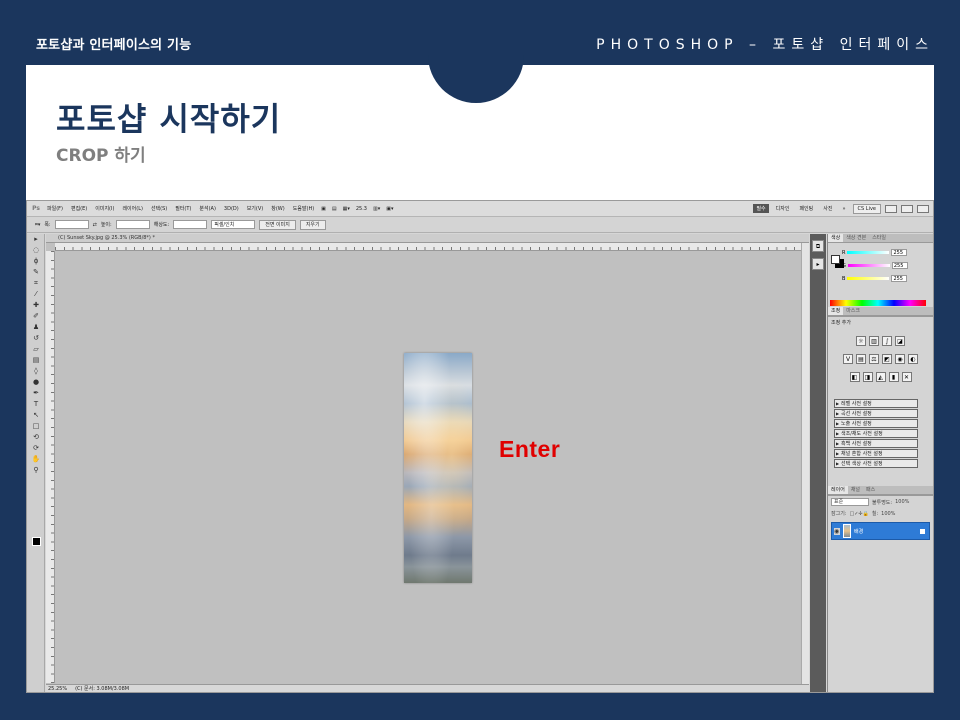  Describe the element at coordinates (312, 224) in the screenshot. I see `clear-button: 지우기` at that location.